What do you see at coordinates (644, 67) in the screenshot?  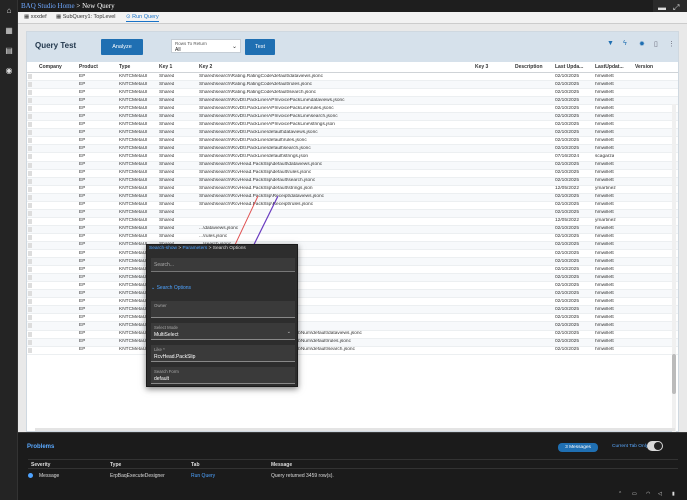 I see `column-header: Version` at bounding box center [644, 67].